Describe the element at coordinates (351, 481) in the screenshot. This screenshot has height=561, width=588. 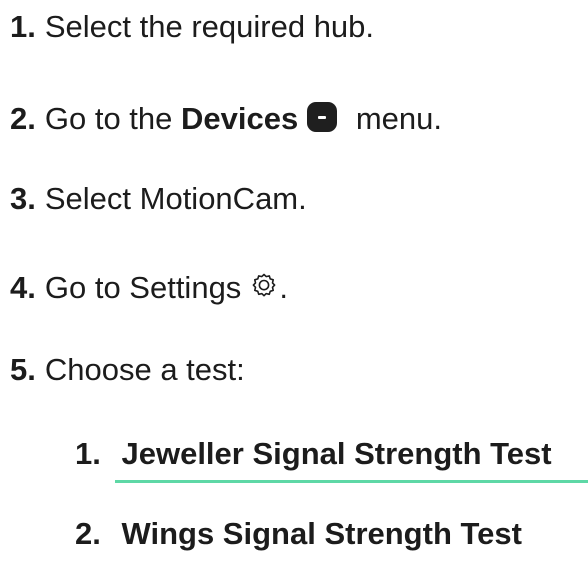
I see `link-underline` at that location.